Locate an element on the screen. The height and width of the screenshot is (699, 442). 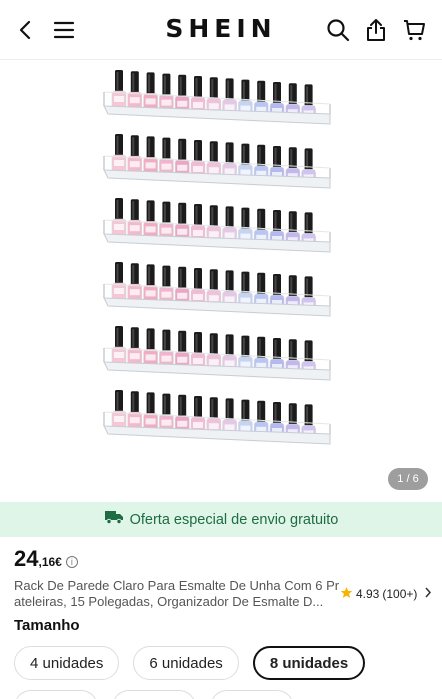
search-icon is located at coordinates (338, 30).